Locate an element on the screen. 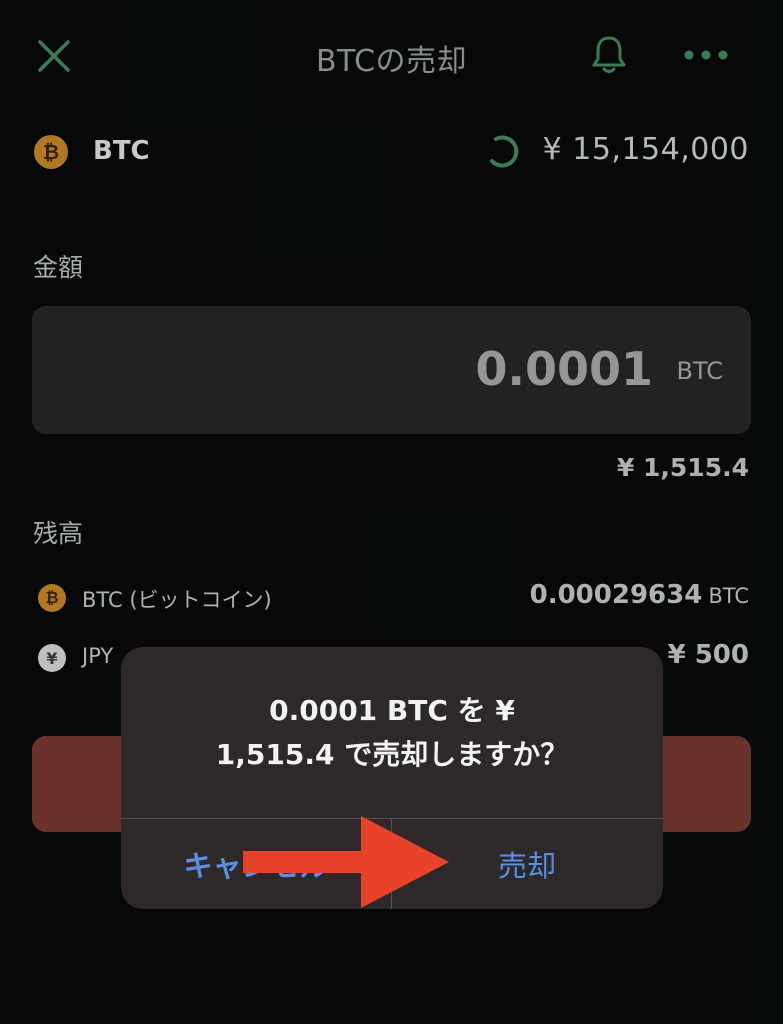  dialog-message-line1: 0.0001 BTC を ¥ is located at coordinates (392, 710).